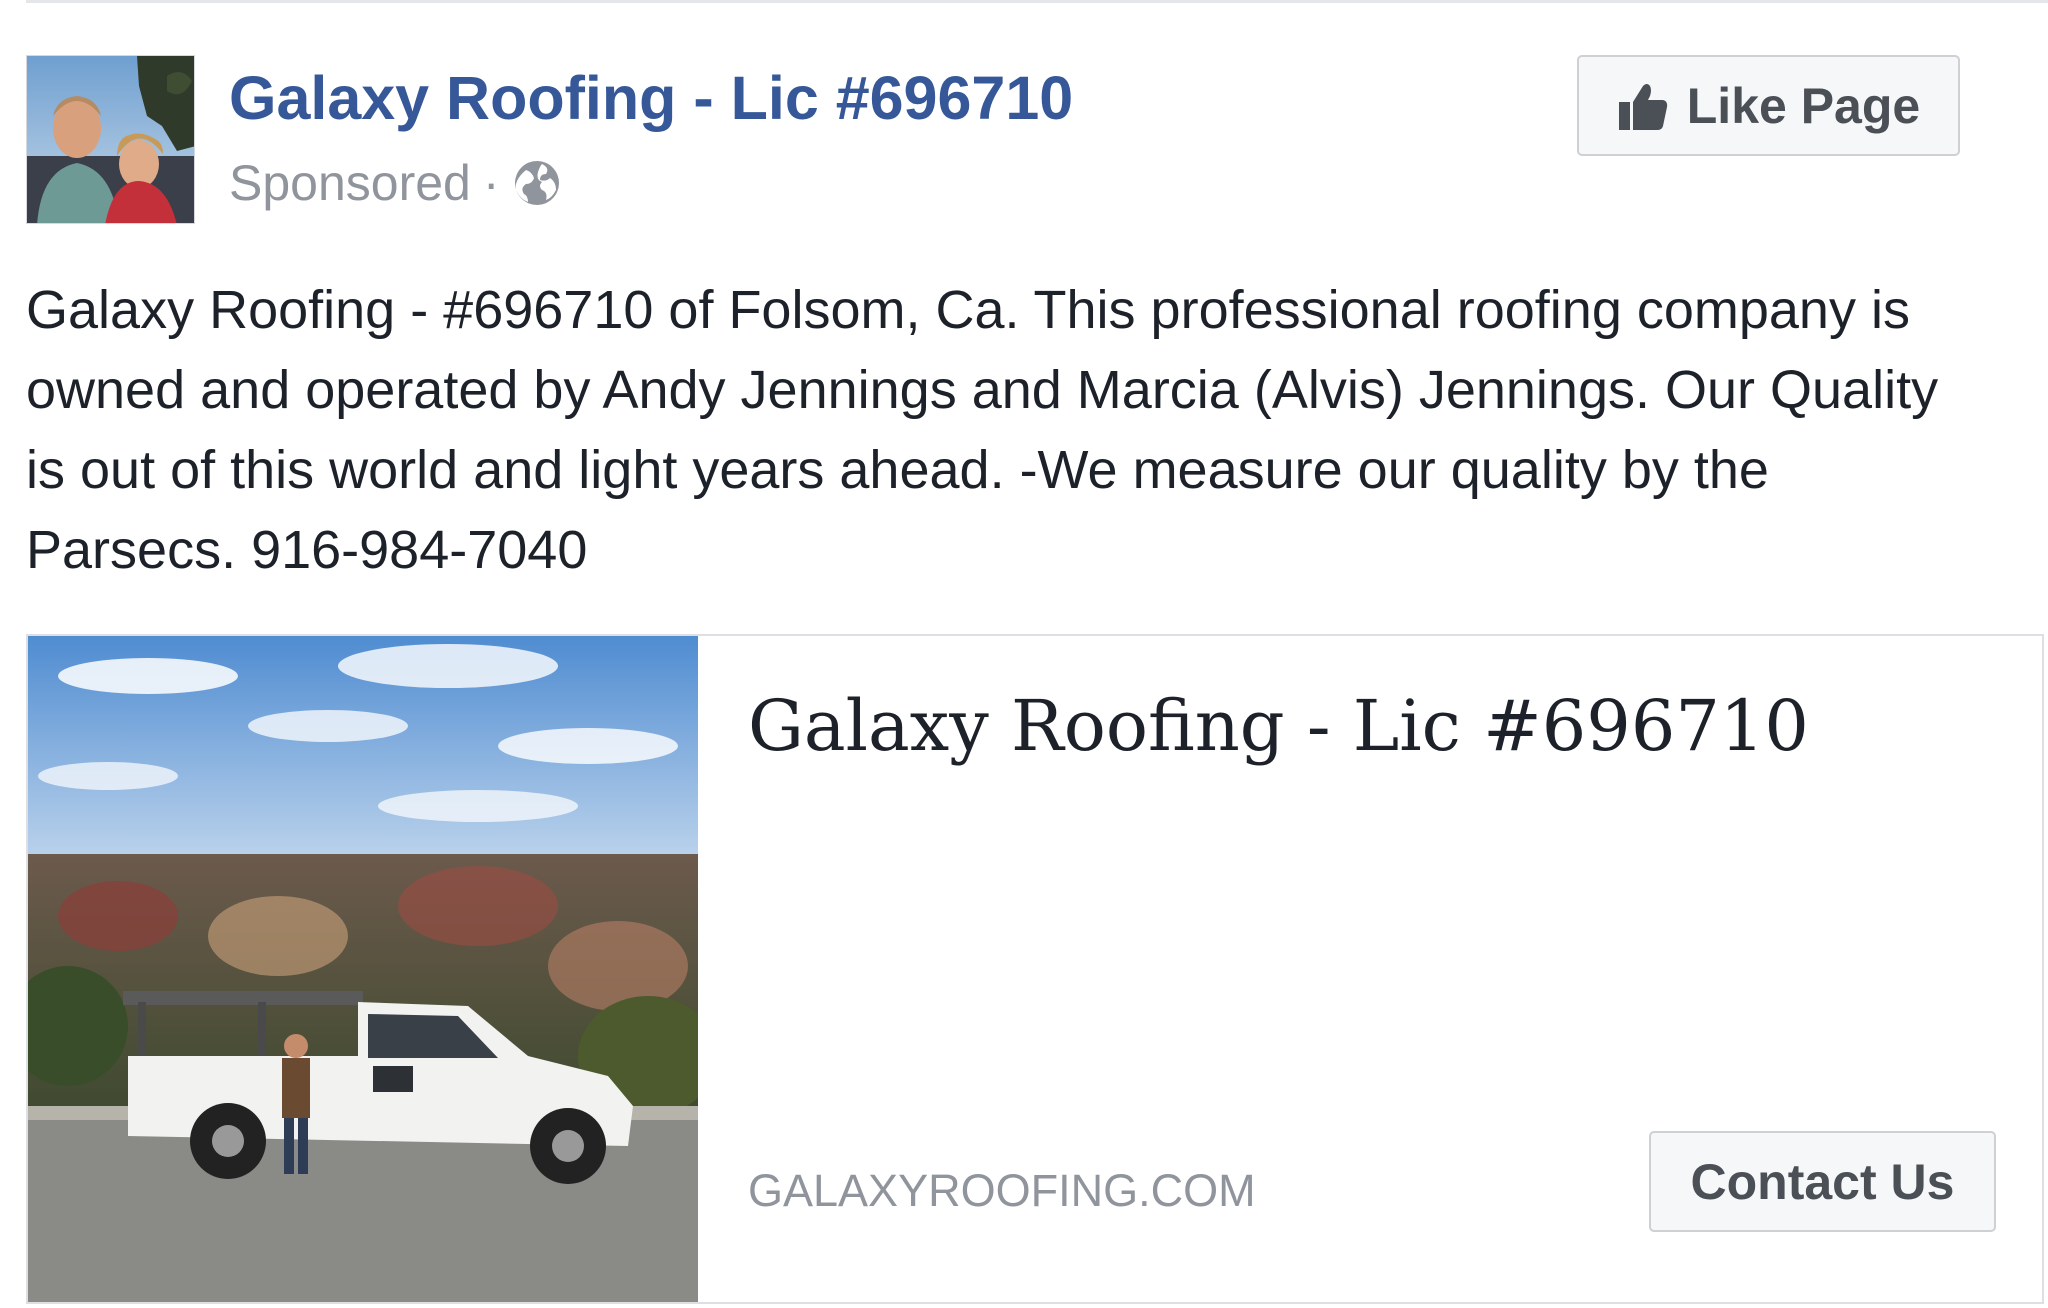 The image size is (2048, 1308). Describe the element at coordinates (1803, 105) in the screenshot. I see `like-page-label: Like Page` at that location.